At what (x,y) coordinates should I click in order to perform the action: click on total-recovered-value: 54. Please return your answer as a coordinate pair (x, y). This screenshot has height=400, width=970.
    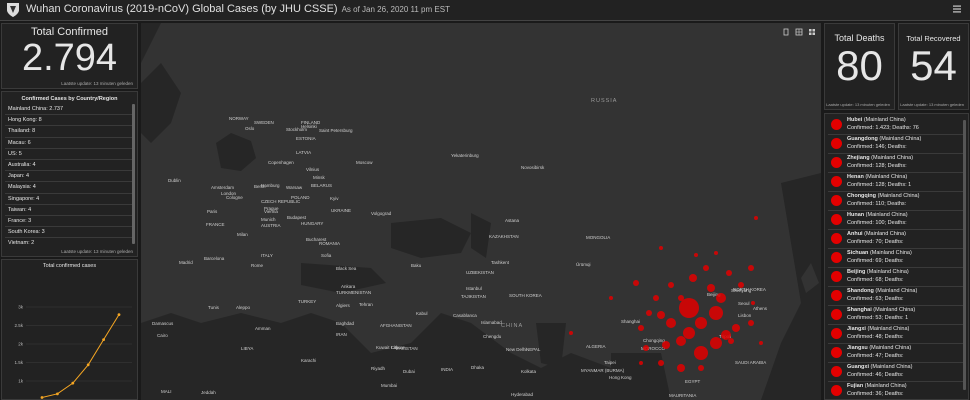
    Looking at the image, I should click on (933, 65).